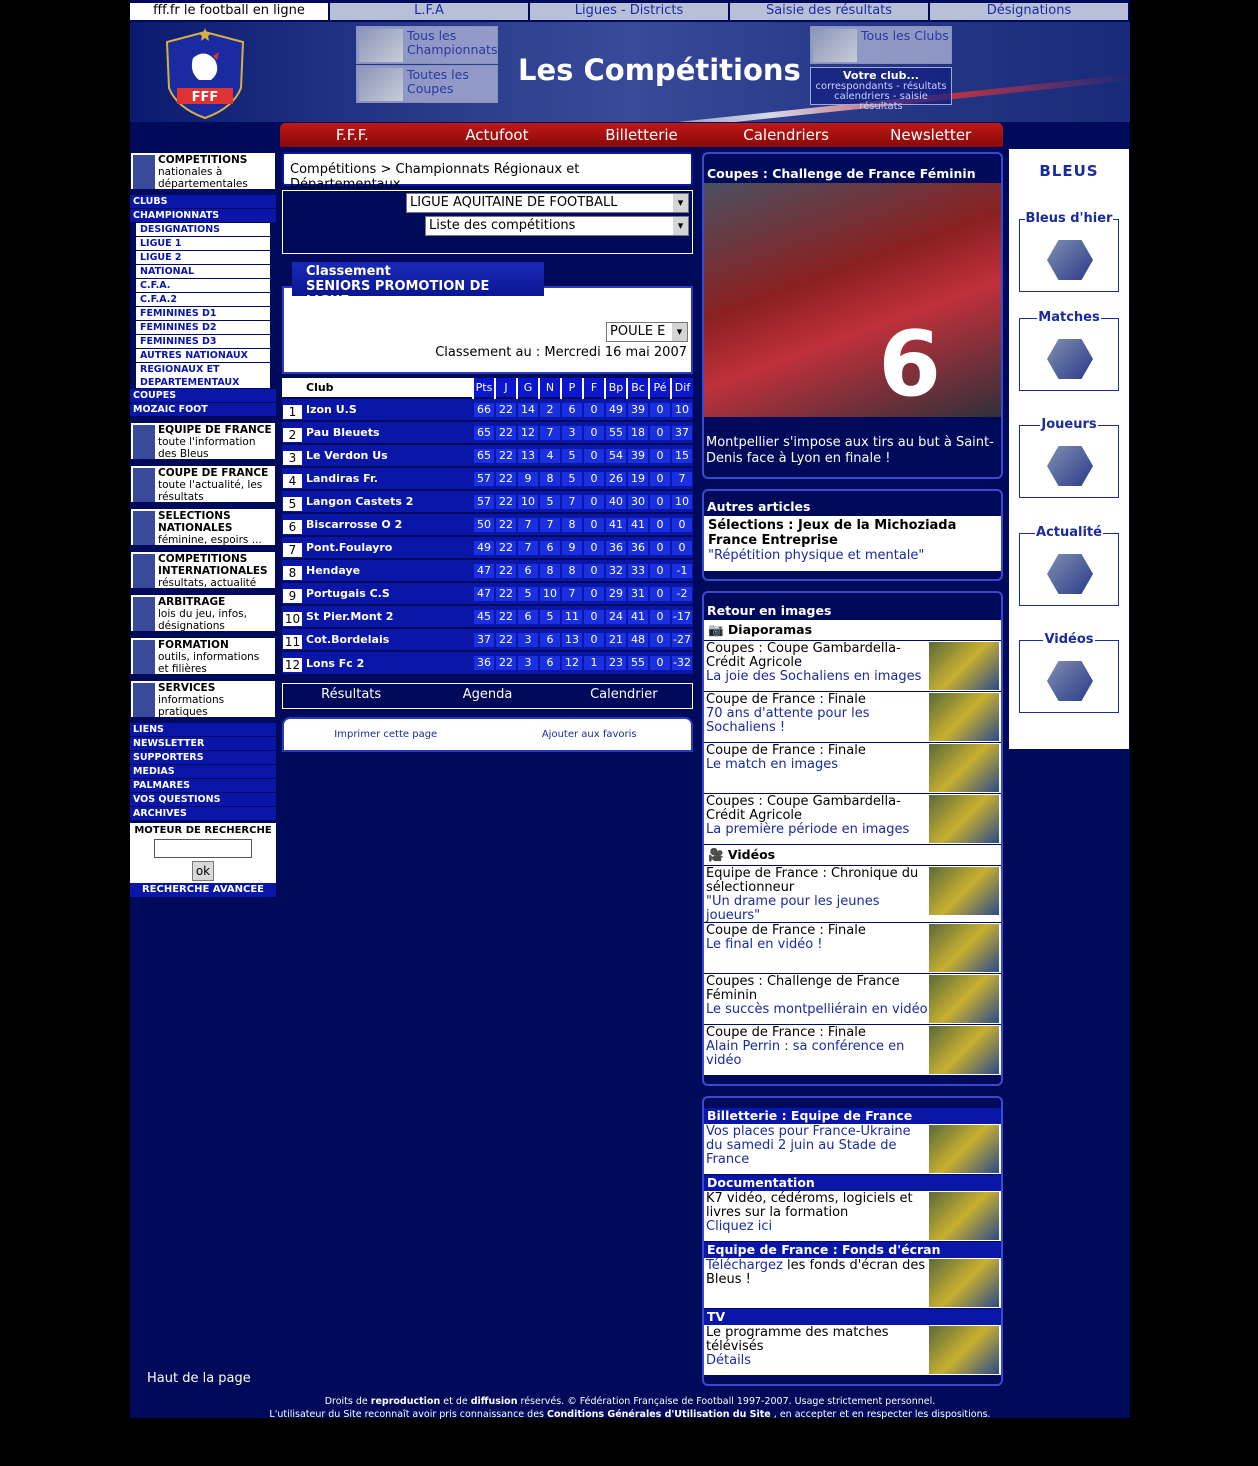 Image resolution: width=1258 pixels, height=1466 pixels. Describe the element at coordinates (386, 739) in the screenshot. I see `print-link: Imprimer cette page` at that location.